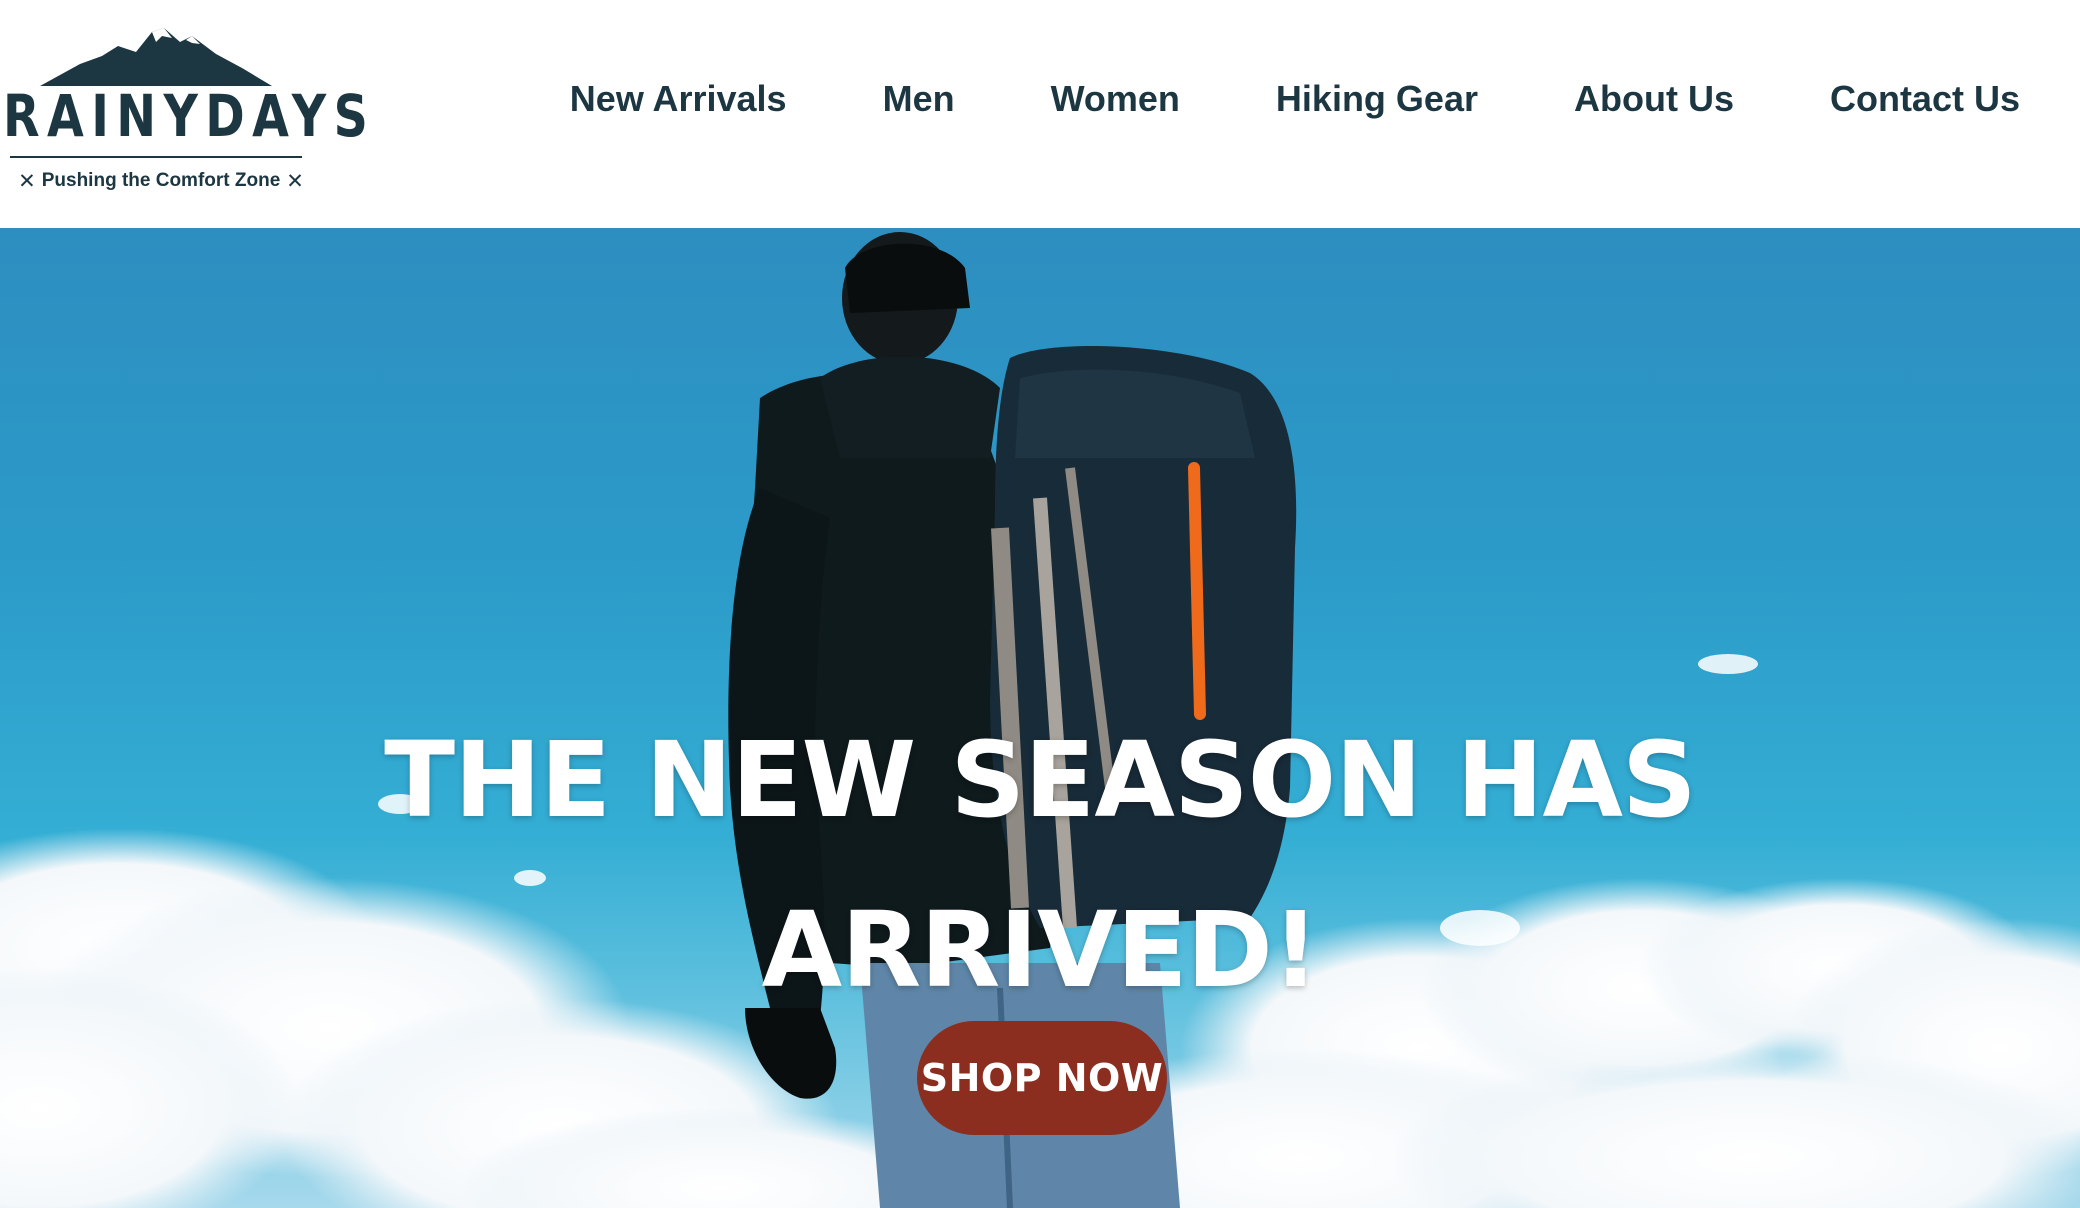  I want to click on logo-tagline: Pushing the Comfort Zone, so click(161, 180).